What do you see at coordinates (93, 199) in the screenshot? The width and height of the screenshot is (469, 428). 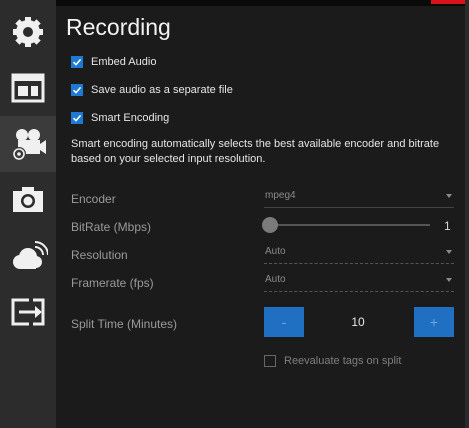 I see `encoder-label: Encoder` at bounding box center [93, 199].